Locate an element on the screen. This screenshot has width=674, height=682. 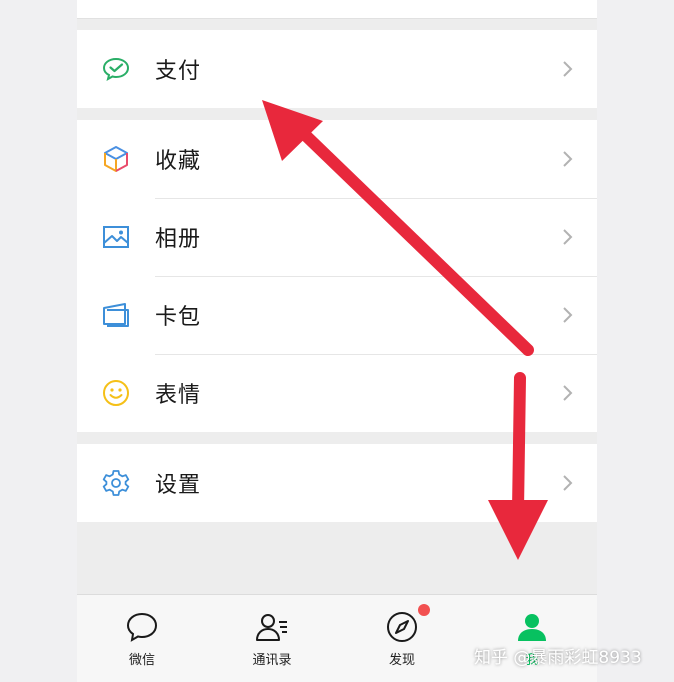
bottom-tab-bar: 微信 通讯录 发现 我 is located at coordinates (337, 638).